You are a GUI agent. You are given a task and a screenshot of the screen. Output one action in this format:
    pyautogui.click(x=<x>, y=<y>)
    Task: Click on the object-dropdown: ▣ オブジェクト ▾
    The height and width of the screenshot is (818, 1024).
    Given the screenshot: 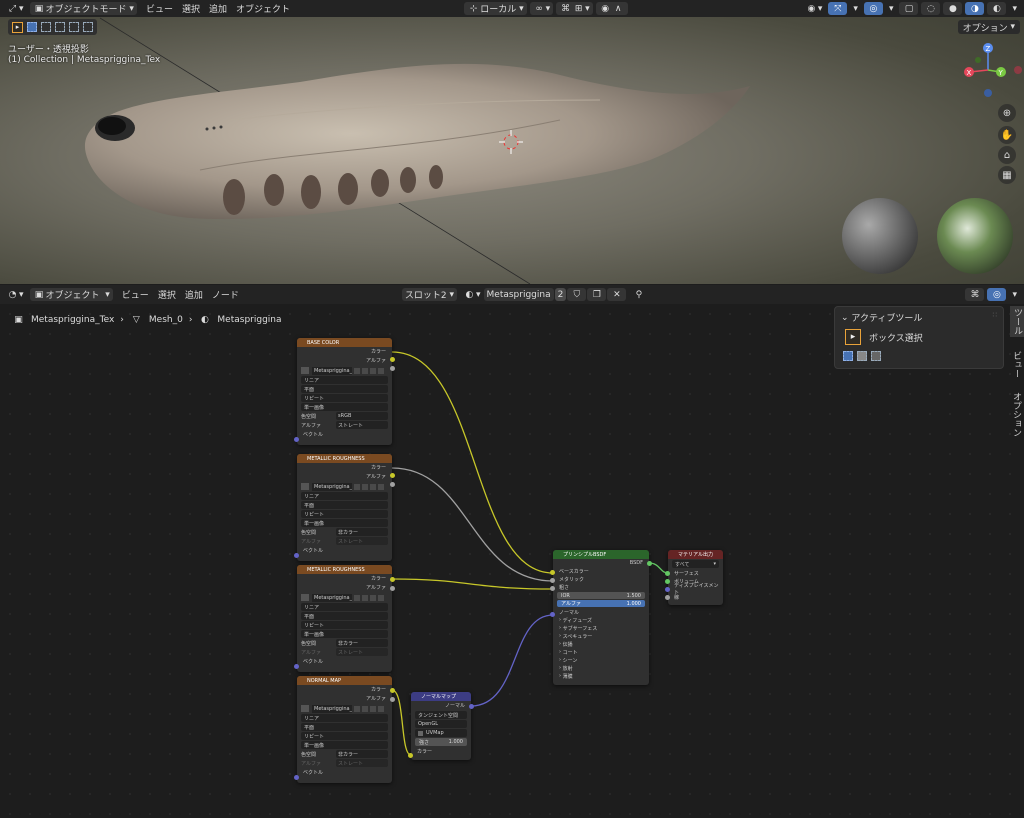 What is the action you would take?
    pyautogui.click(x=71, y=294)
    